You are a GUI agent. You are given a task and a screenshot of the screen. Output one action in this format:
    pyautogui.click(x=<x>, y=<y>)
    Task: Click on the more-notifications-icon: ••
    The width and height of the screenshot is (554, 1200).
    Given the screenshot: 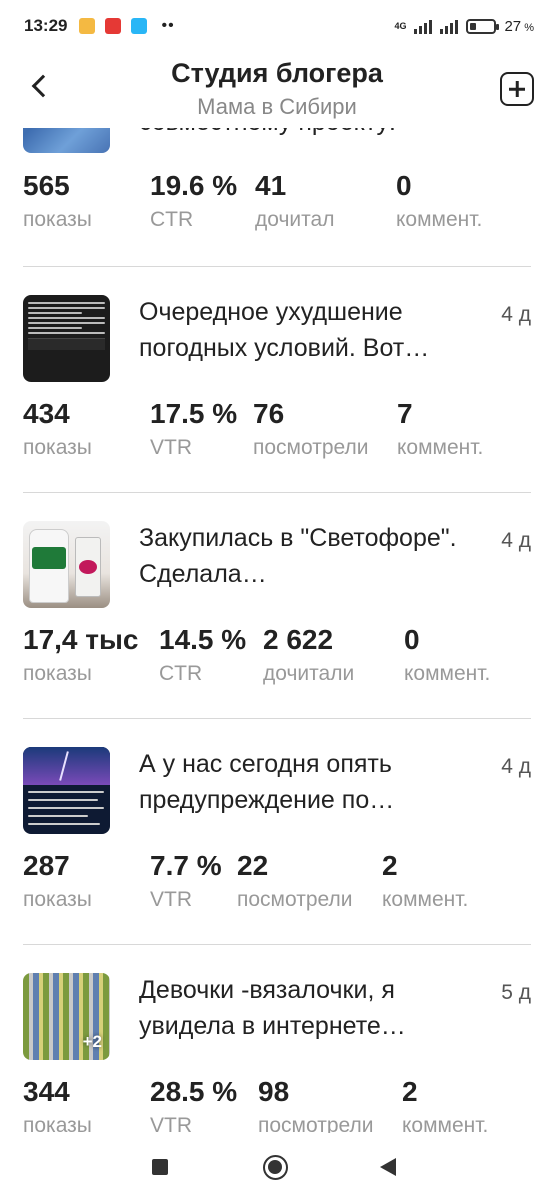 What is the action you would take?
    pyautogui.click(x=168, y=25)
    